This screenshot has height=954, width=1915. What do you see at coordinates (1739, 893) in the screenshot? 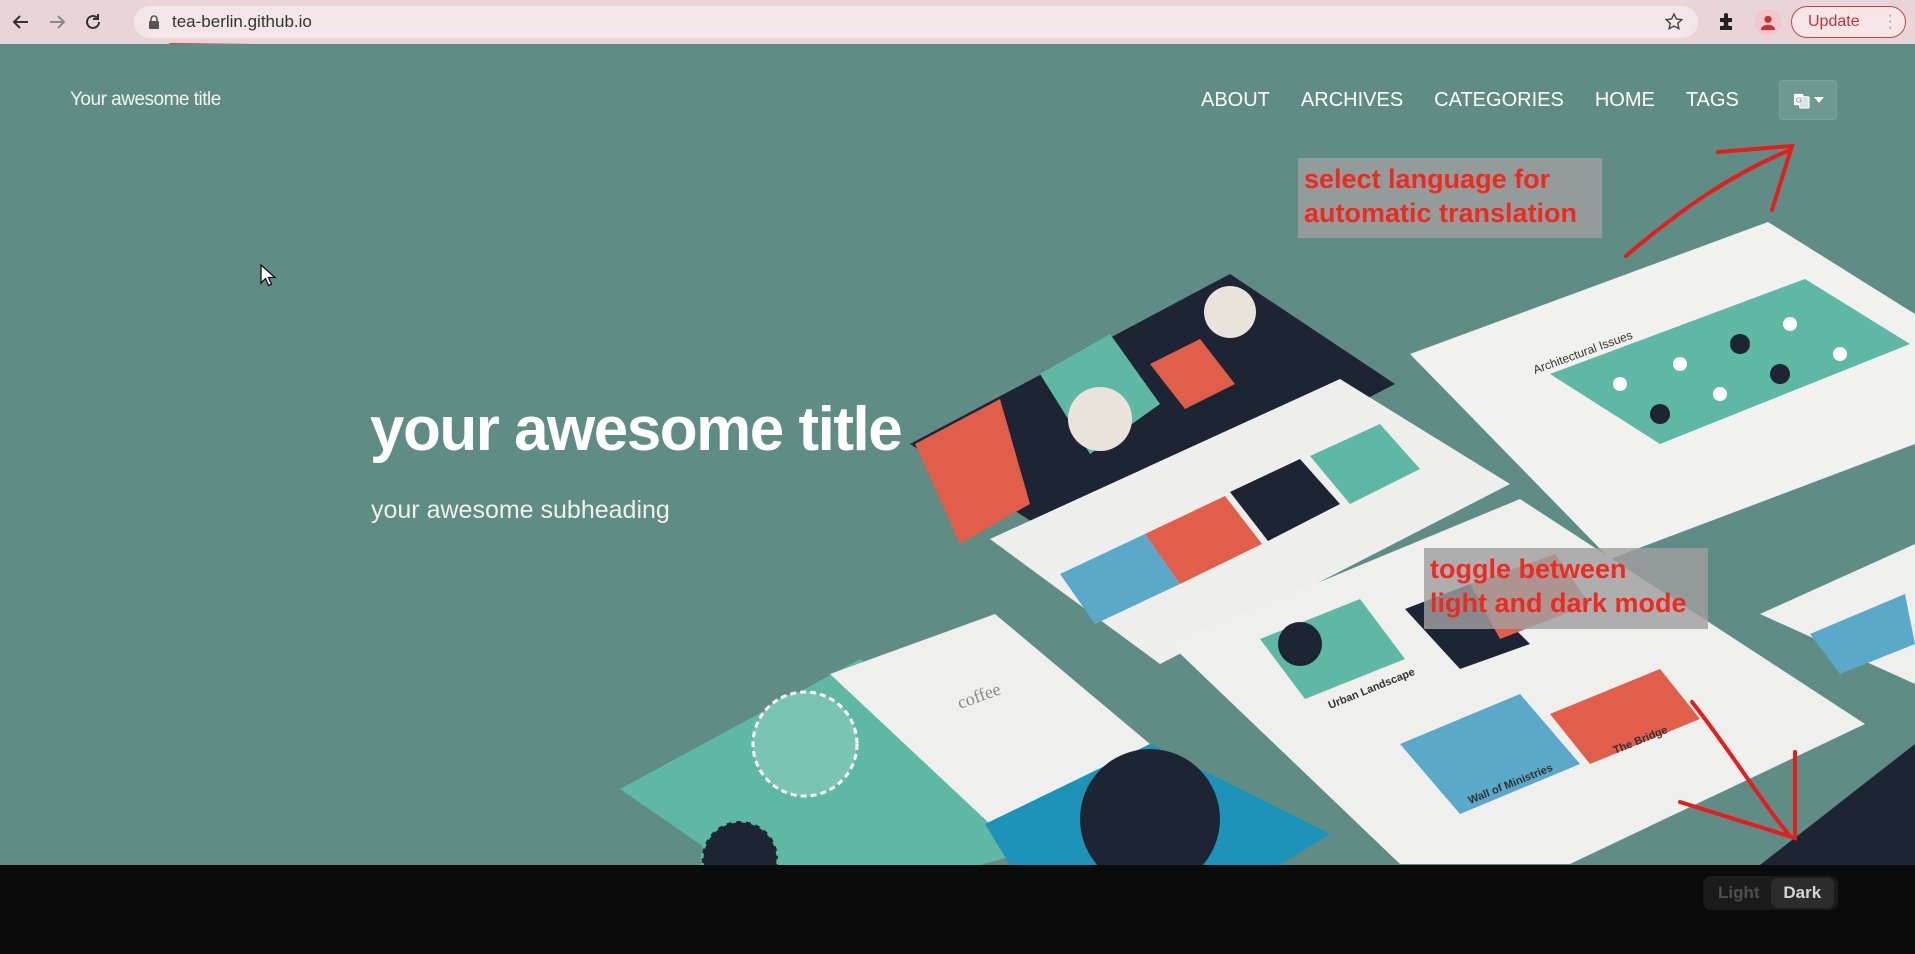
I see `theme-light-option: Light` at bounding box center [1739, 893].